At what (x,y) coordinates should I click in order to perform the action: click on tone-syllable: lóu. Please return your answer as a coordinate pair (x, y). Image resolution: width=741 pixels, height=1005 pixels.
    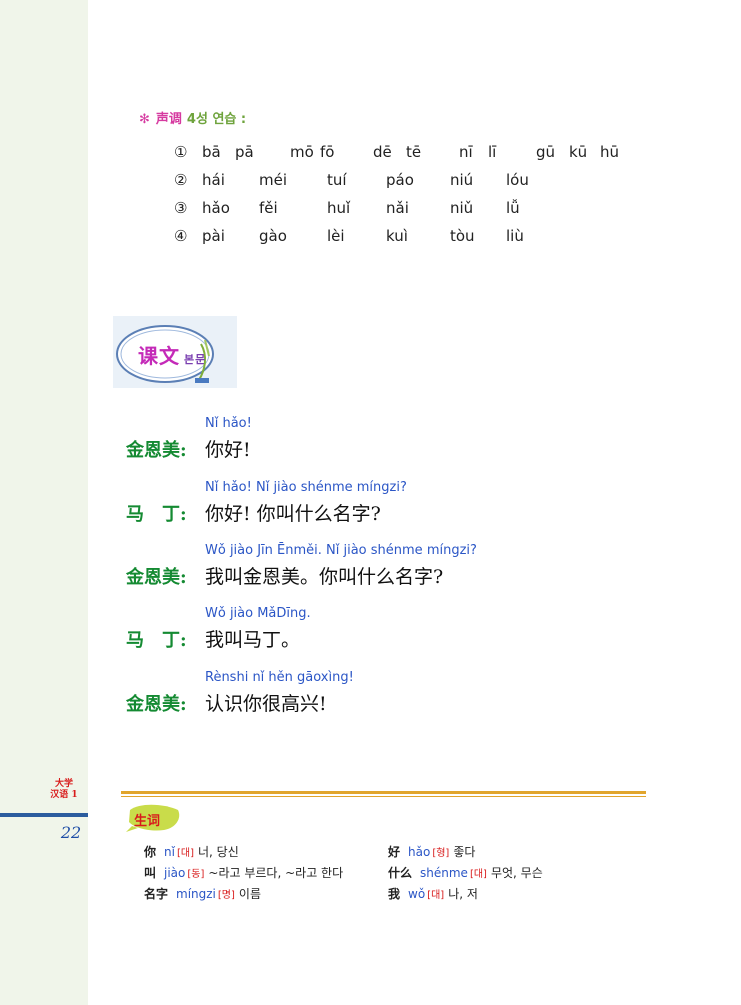
    Looking at the image, I should click on (517, 180).